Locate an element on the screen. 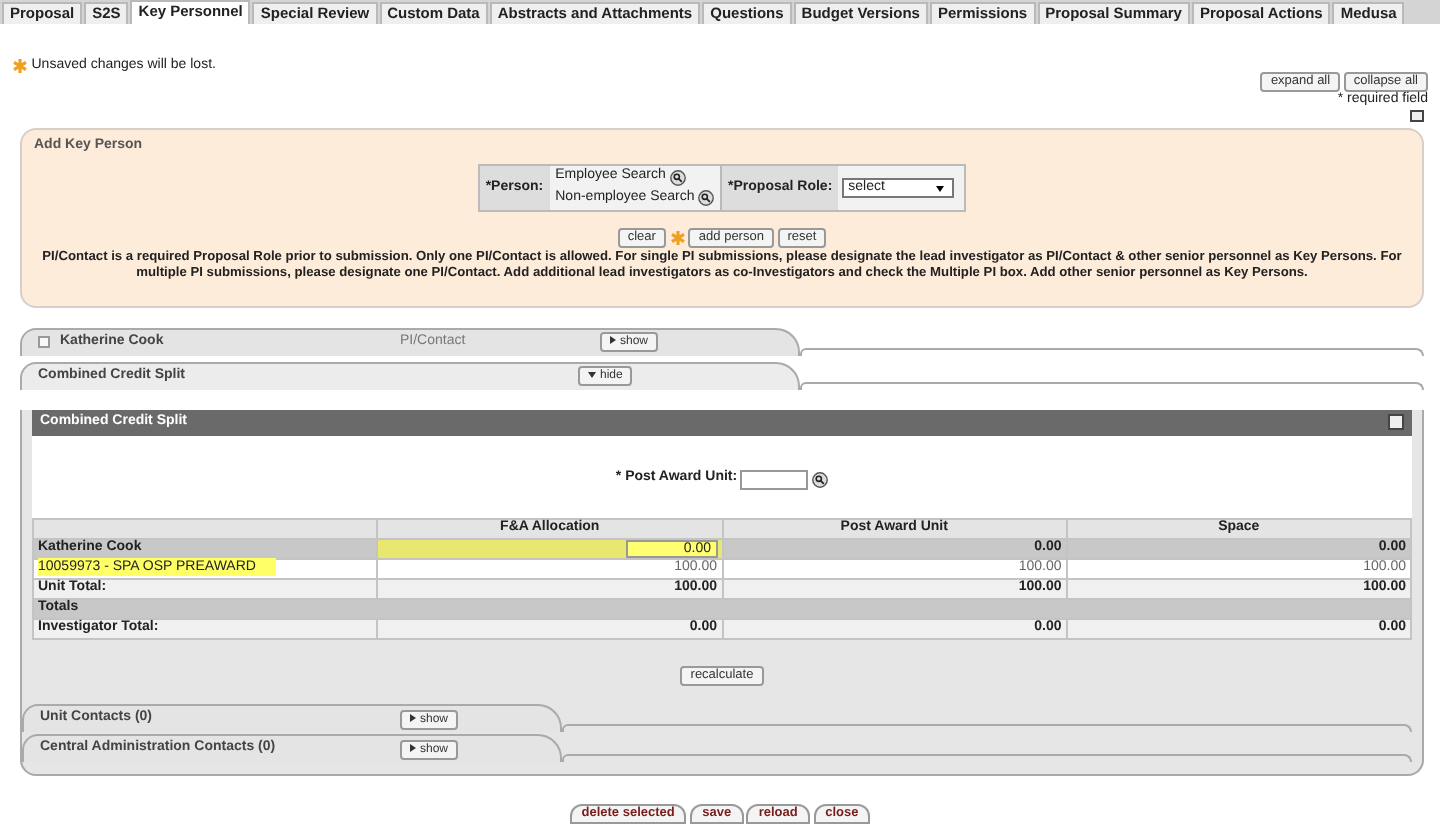 Image resolution: width=1440 pixels, height=832 pixels. checkbox is located at coordinates (44, 342).